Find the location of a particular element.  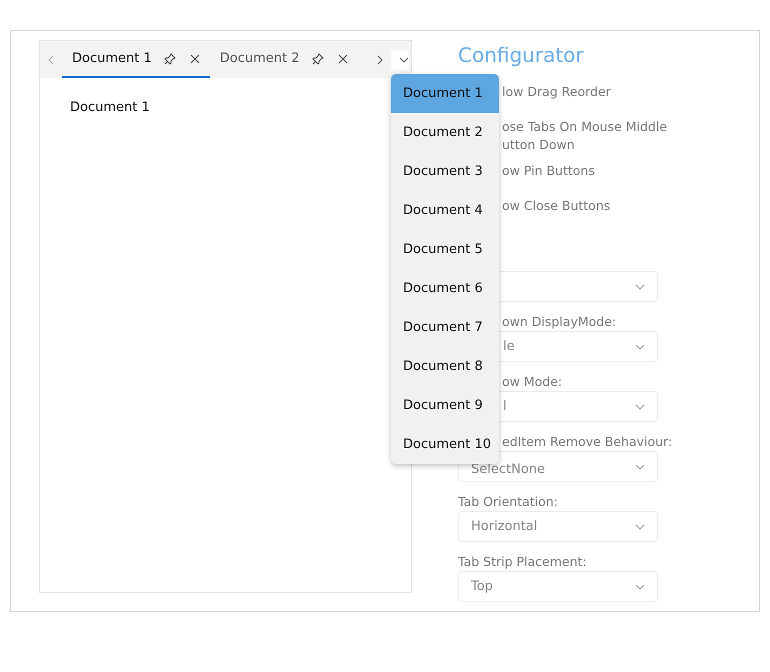

overflow-button is located at coordinates (400, 60).